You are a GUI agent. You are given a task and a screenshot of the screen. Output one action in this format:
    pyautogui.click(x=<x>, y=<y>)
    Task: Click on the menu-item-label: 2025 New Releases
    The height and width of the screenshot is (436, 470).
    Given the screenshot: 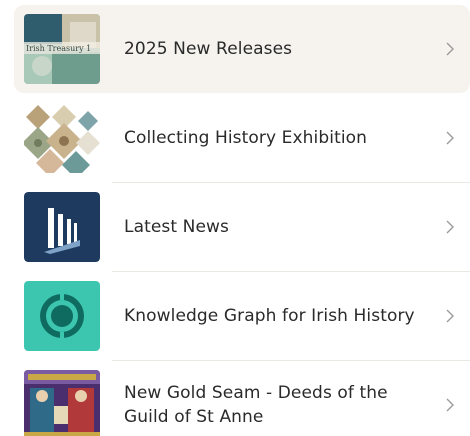 What is the action you would take?
    pyautogui.click(x=208, y=49)
    